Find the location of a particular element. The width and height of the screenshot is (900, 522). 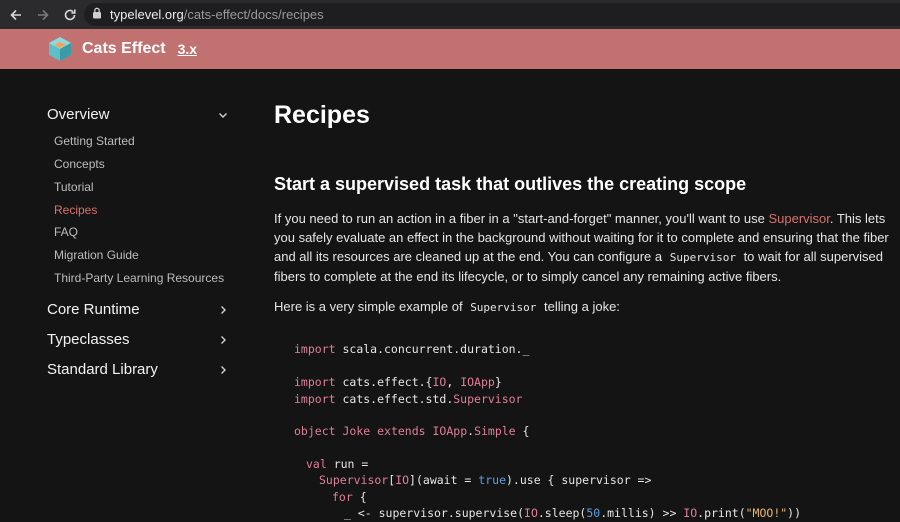

code-line: val run = is located at coordinates (337, 464).